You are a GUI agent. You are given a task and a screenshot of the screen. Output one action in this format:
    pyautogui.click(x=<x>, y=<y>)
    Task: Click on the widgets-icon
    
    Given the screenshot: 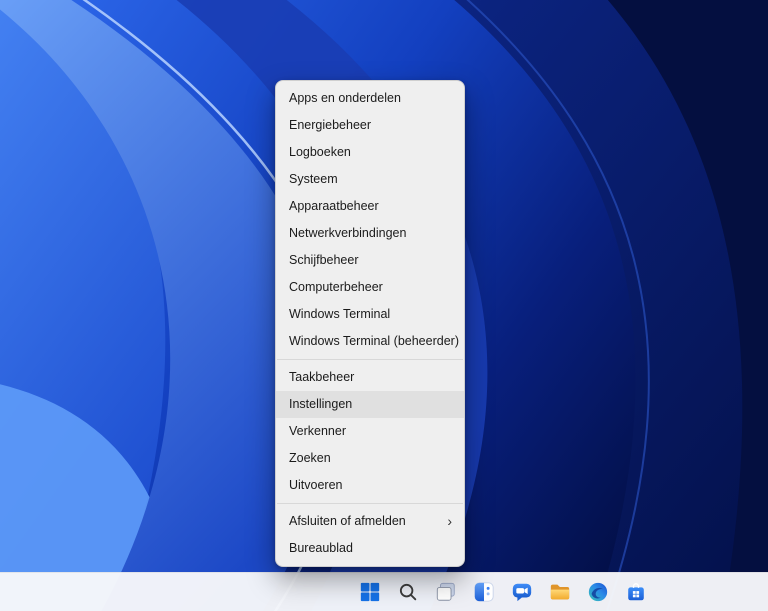 What is the action you would take?
    pyautogui.click(x=484, y=592)
    